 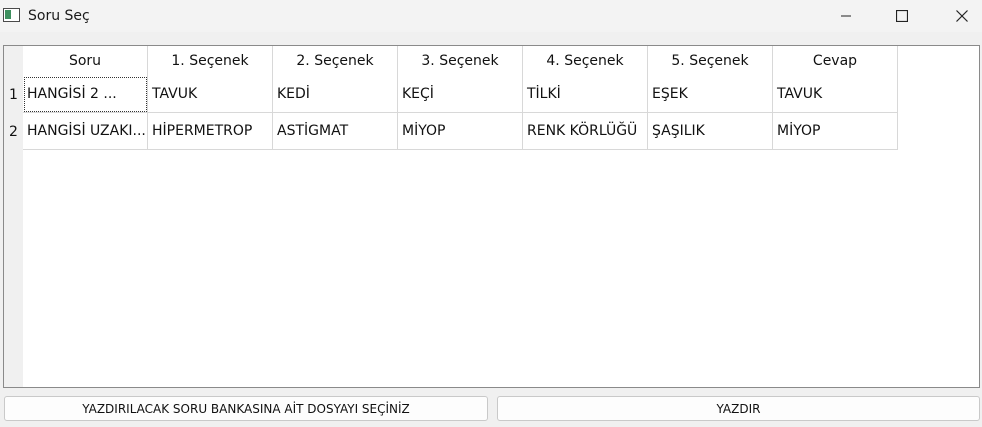 I want to click on column-header-secenek-3: 3. Seçenek, so click(x=460, y=61).